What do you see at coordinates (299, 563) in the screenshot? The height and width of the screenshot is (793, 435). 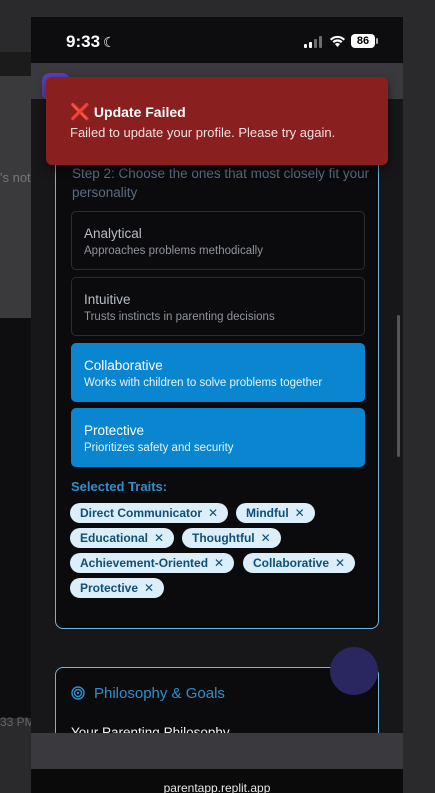 I see `trait-chip: Collaborative ✕` at bounding box center [299, 563].